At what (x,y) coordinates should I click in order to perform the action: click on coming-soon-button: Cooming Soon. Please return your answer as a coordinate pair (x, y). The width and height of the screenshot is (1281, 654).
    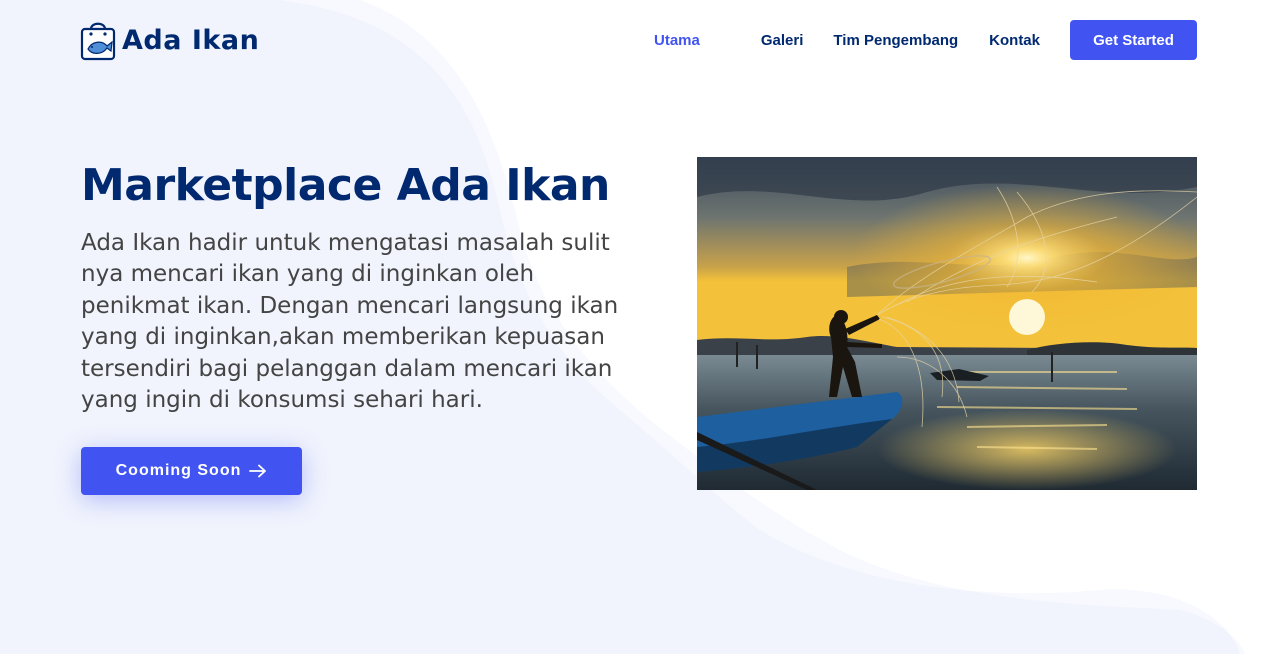
    Looking at the image, I should click on (191, 471).